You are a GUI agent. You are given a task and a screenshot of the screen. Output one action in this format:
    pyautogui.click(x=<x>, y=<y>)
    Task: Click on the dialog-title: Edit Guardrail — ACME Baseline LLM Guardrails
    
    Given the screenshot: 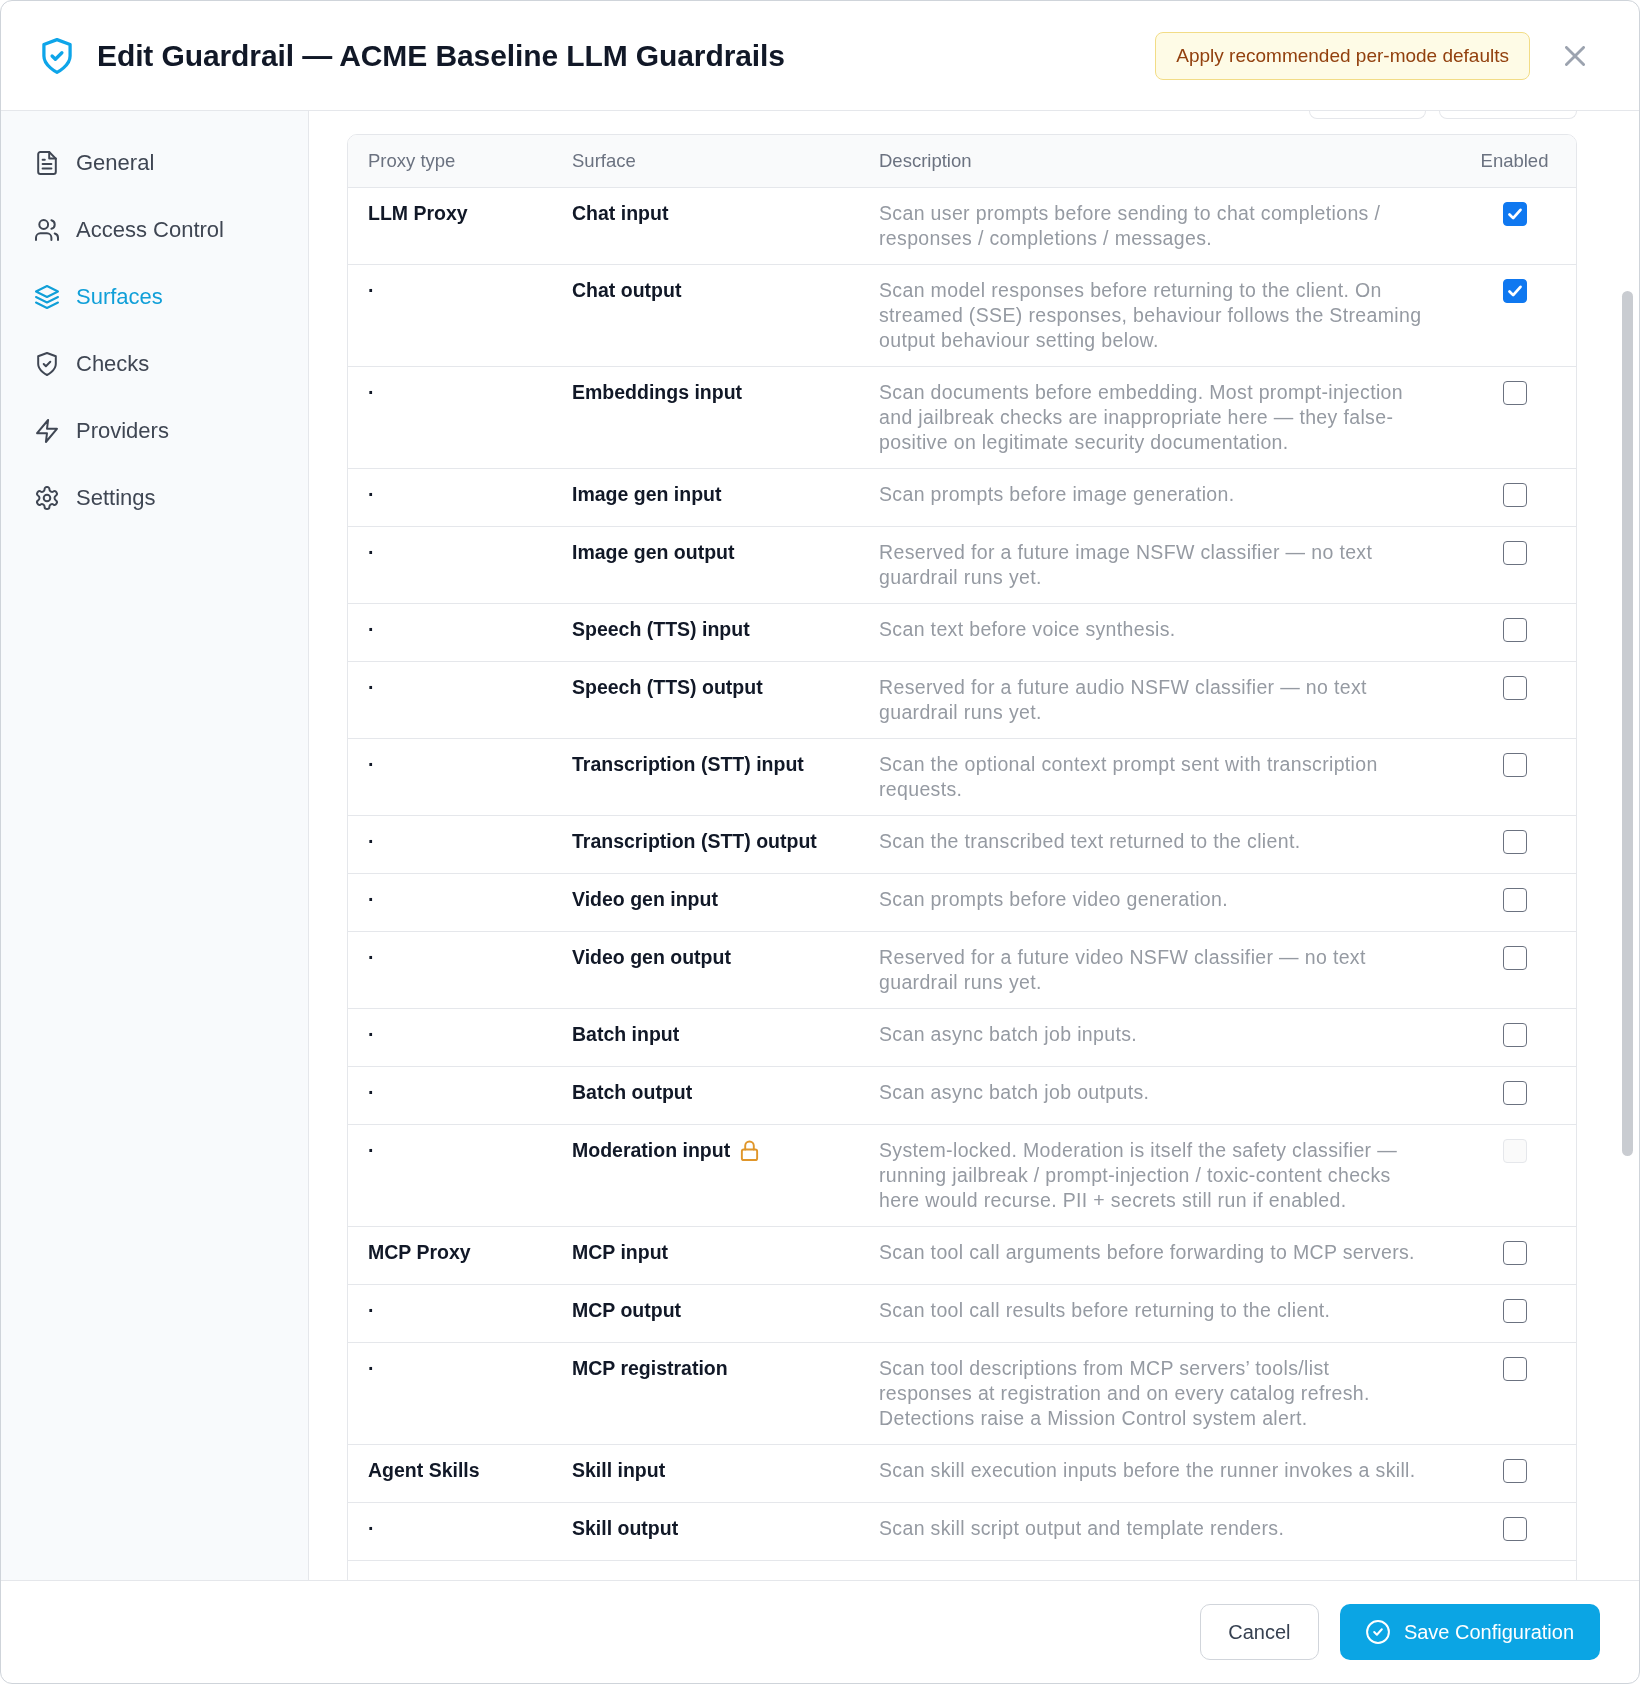 What is the action you would take?
    pyautogui.click(x=441, y=55)
    